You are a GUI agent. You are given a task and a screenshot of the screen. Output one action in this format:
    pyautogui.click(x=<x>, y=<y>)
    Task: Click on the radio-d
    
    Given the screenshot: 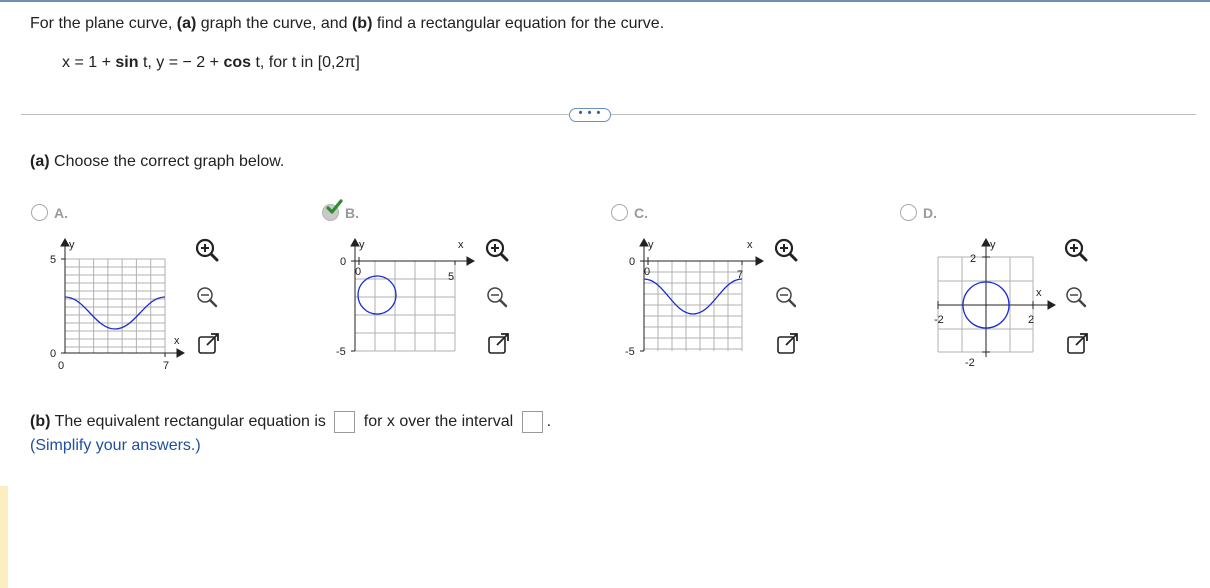 What is the action you would take?
    pyautogui.click(x=908, y=212)
    